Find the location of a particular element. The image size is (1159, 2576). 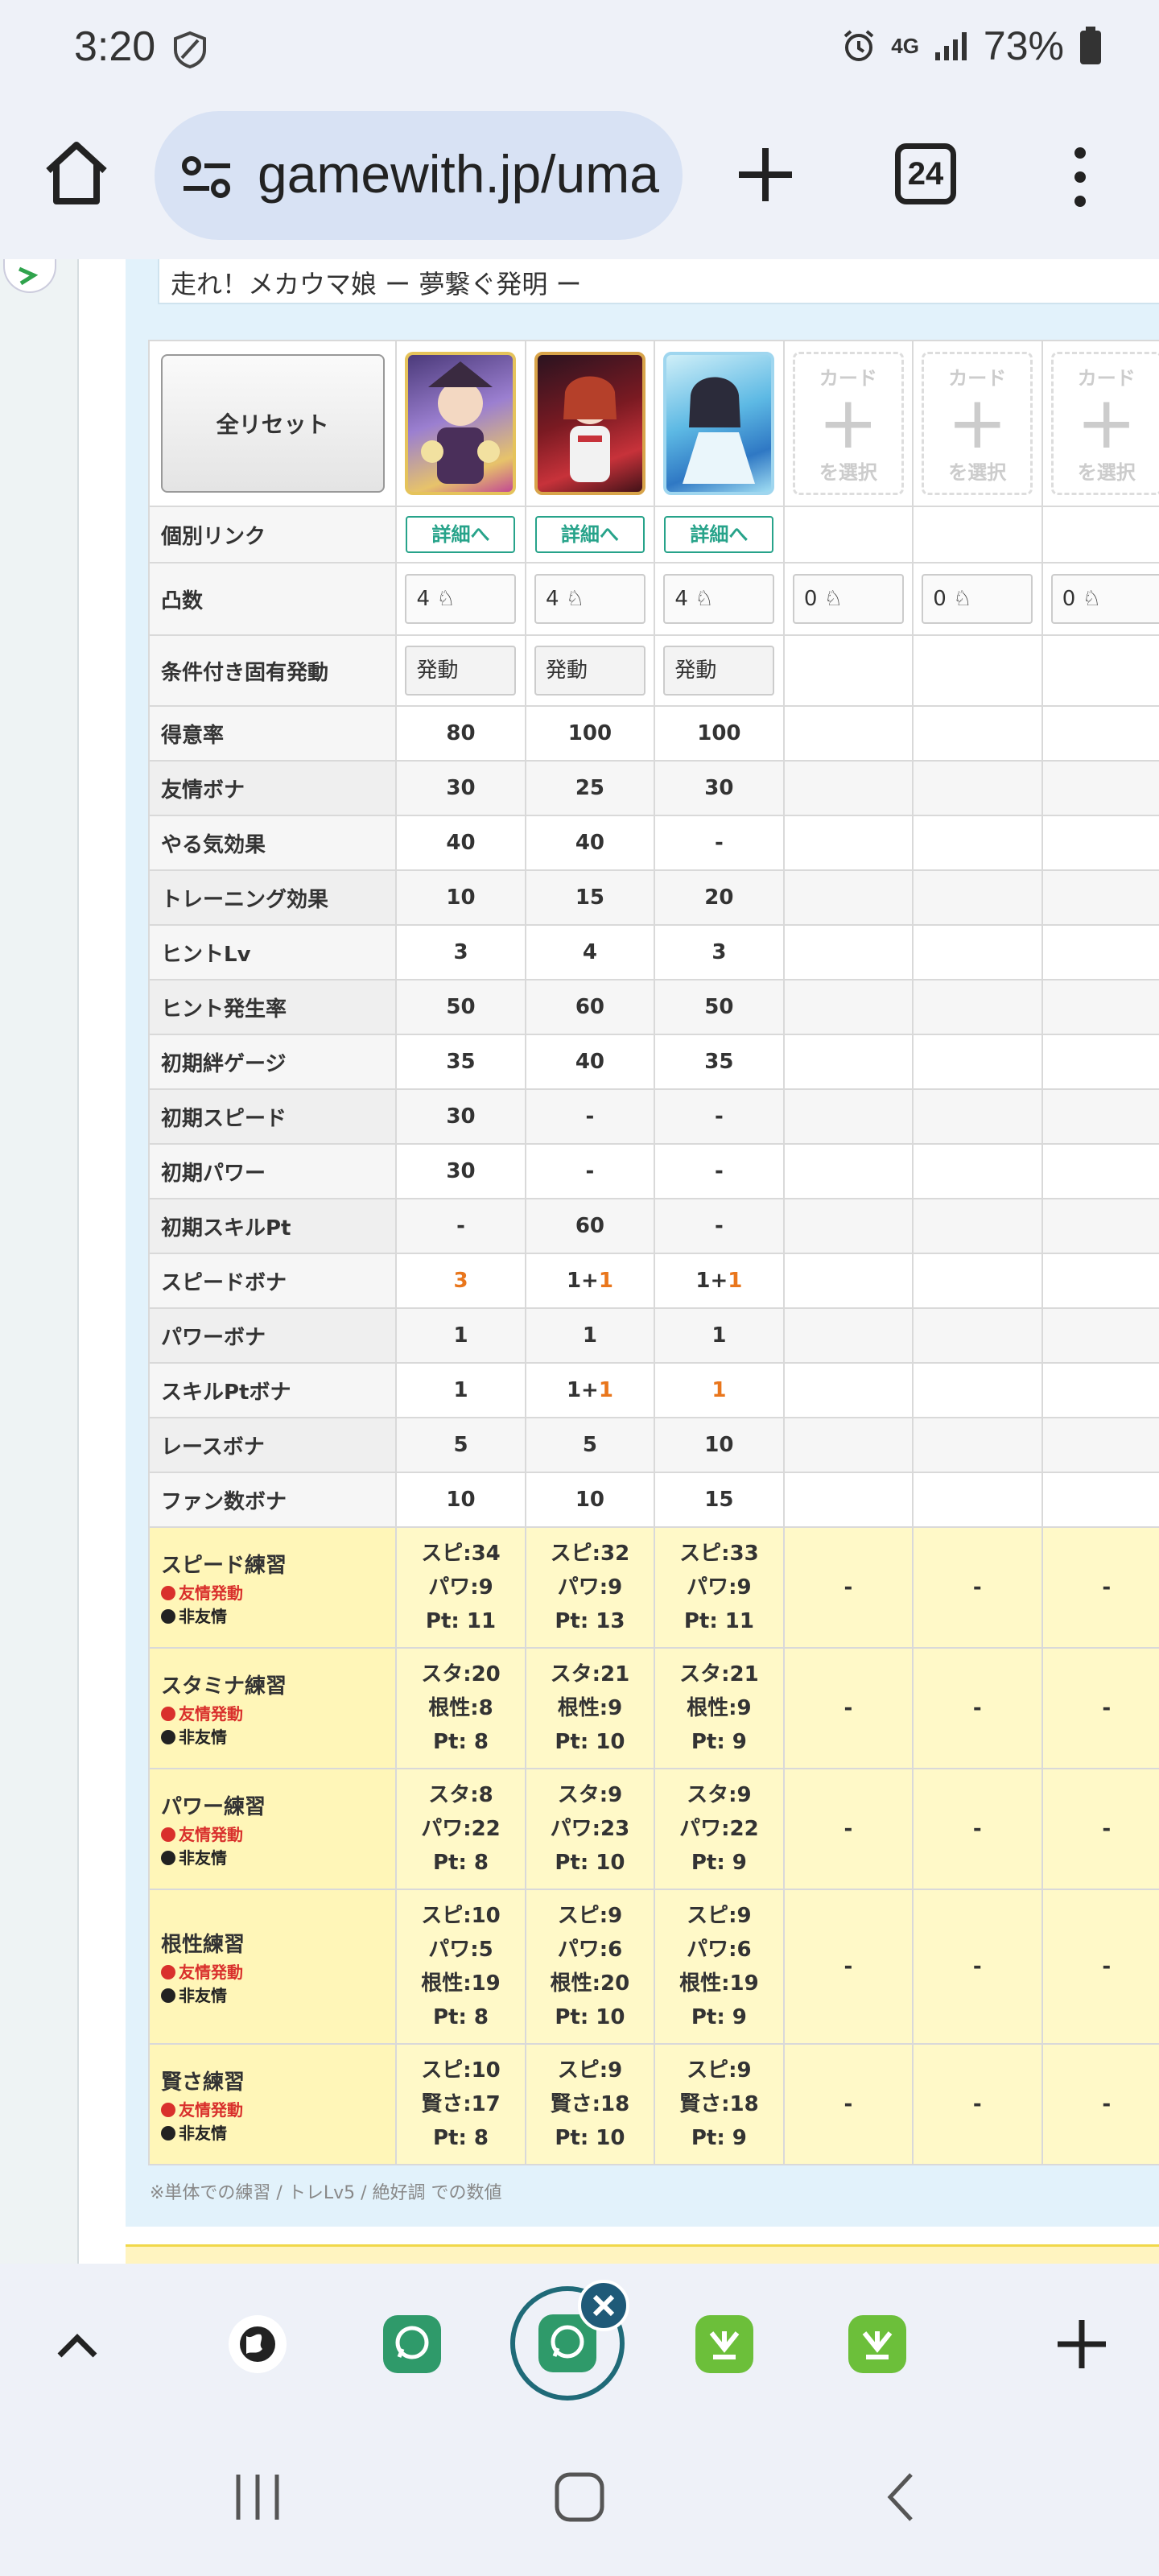

left-gutter is located at coordinates (39, 1261).